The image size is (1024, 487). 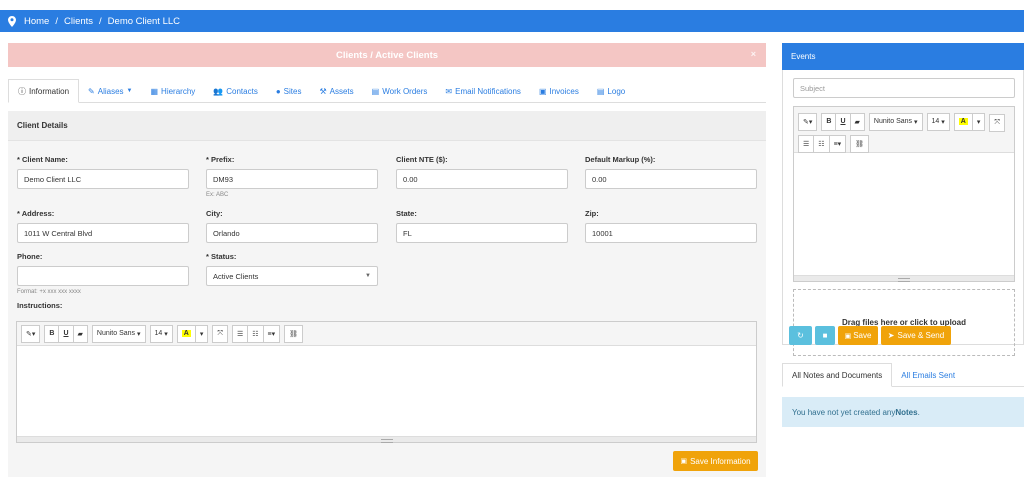 I want to click on section-title: Client Details, so click(x=387, y=126).